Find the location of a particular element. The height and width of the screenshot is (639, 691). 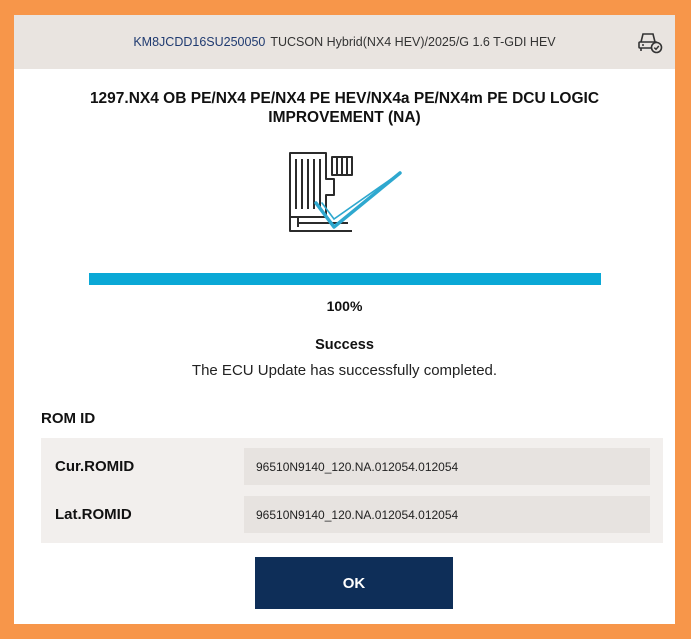

car-check-icon is located at coordinates (650, 42).